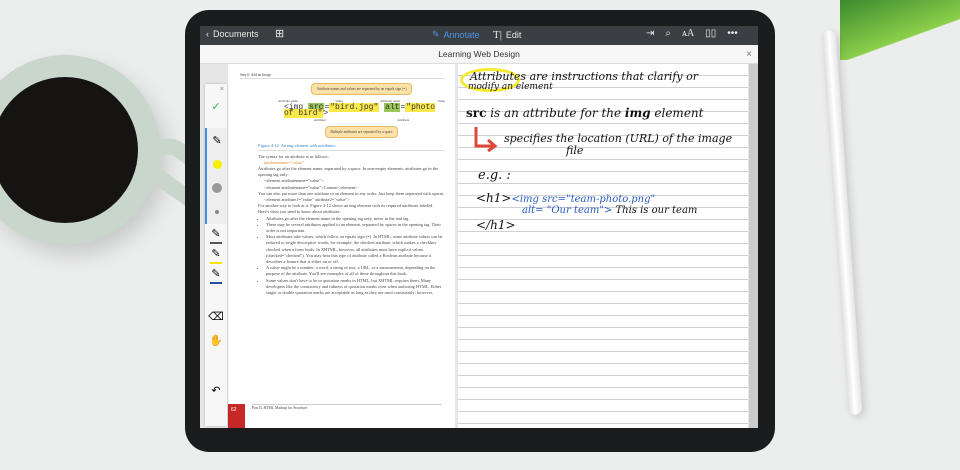 The width and height of the screenshot is (960, 470). I want to click on note-line: modify an element, so click(510, 87).